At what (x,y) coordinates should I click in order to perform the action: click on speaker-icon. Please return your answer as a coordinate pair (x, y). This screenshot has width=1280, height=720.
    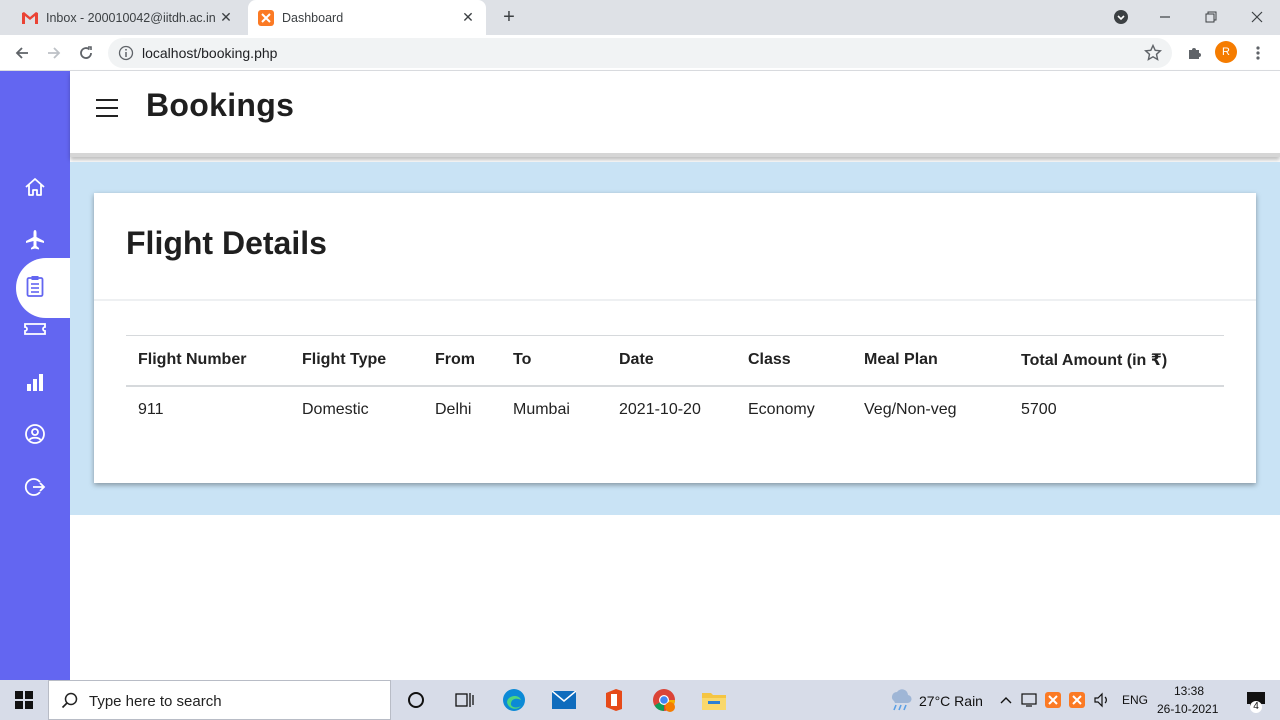
    Looking at the image, I should click on (1102, 700).